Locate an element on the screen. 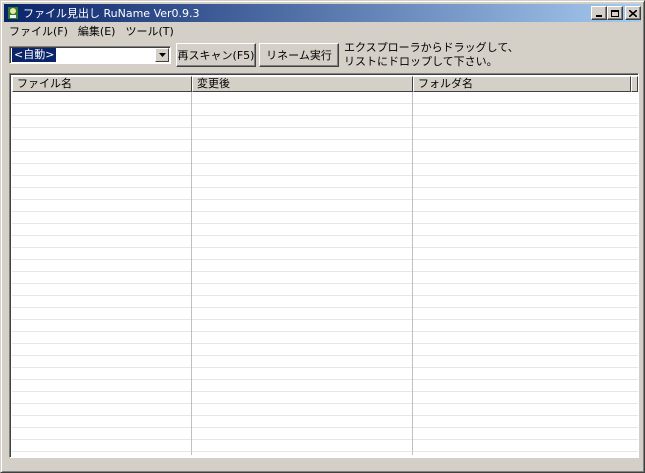  menu-file: ファイル(F) is located at coordinates (38, 31).